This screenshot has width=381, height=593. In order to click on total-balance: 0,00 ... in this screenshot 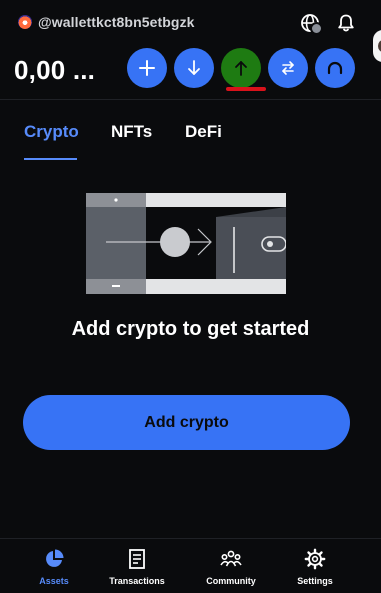, I will do `click(55, 70)`.